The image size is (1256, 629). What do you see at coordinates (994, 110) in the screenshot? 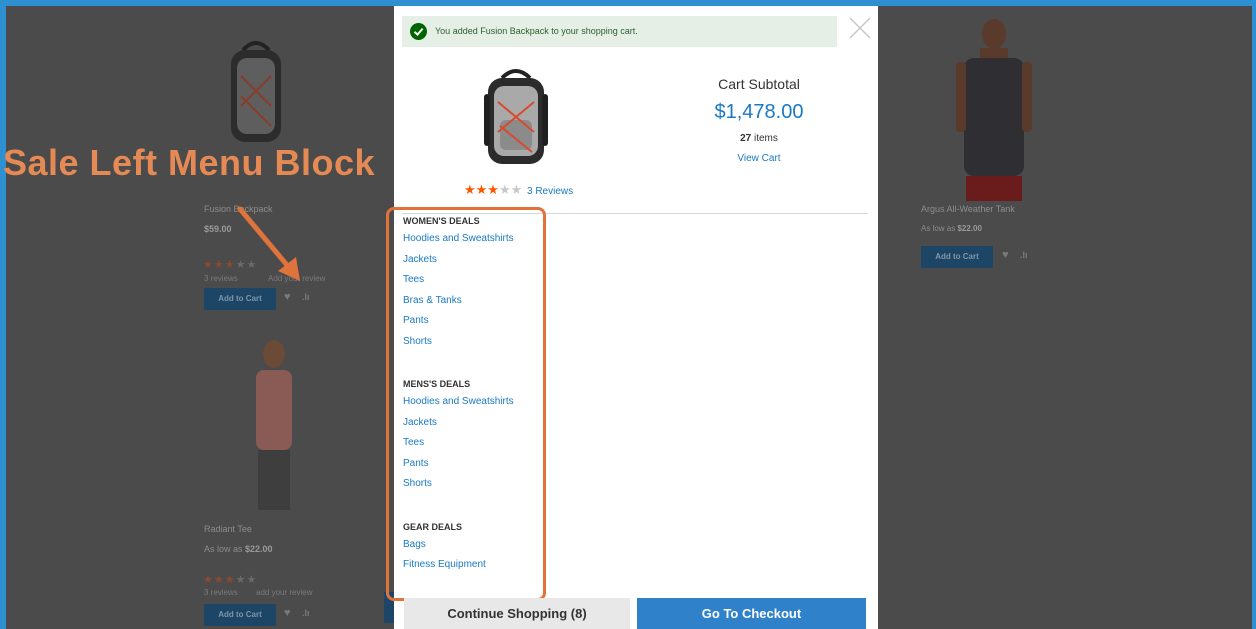
I see `argus-tank-thumbnail` at bounding box center [994, 110].